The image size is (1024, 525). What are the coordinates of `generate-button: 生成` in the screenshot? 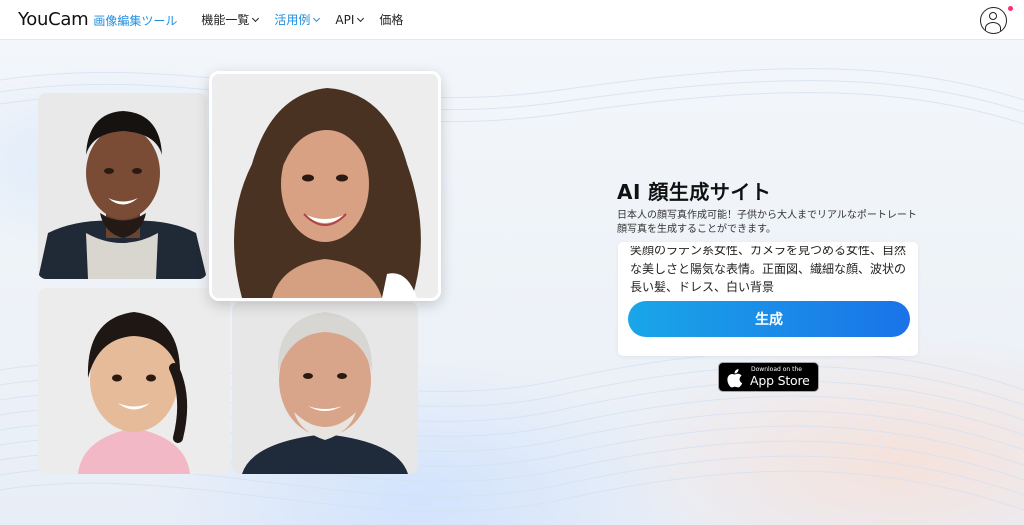 It's located at (769, 319).